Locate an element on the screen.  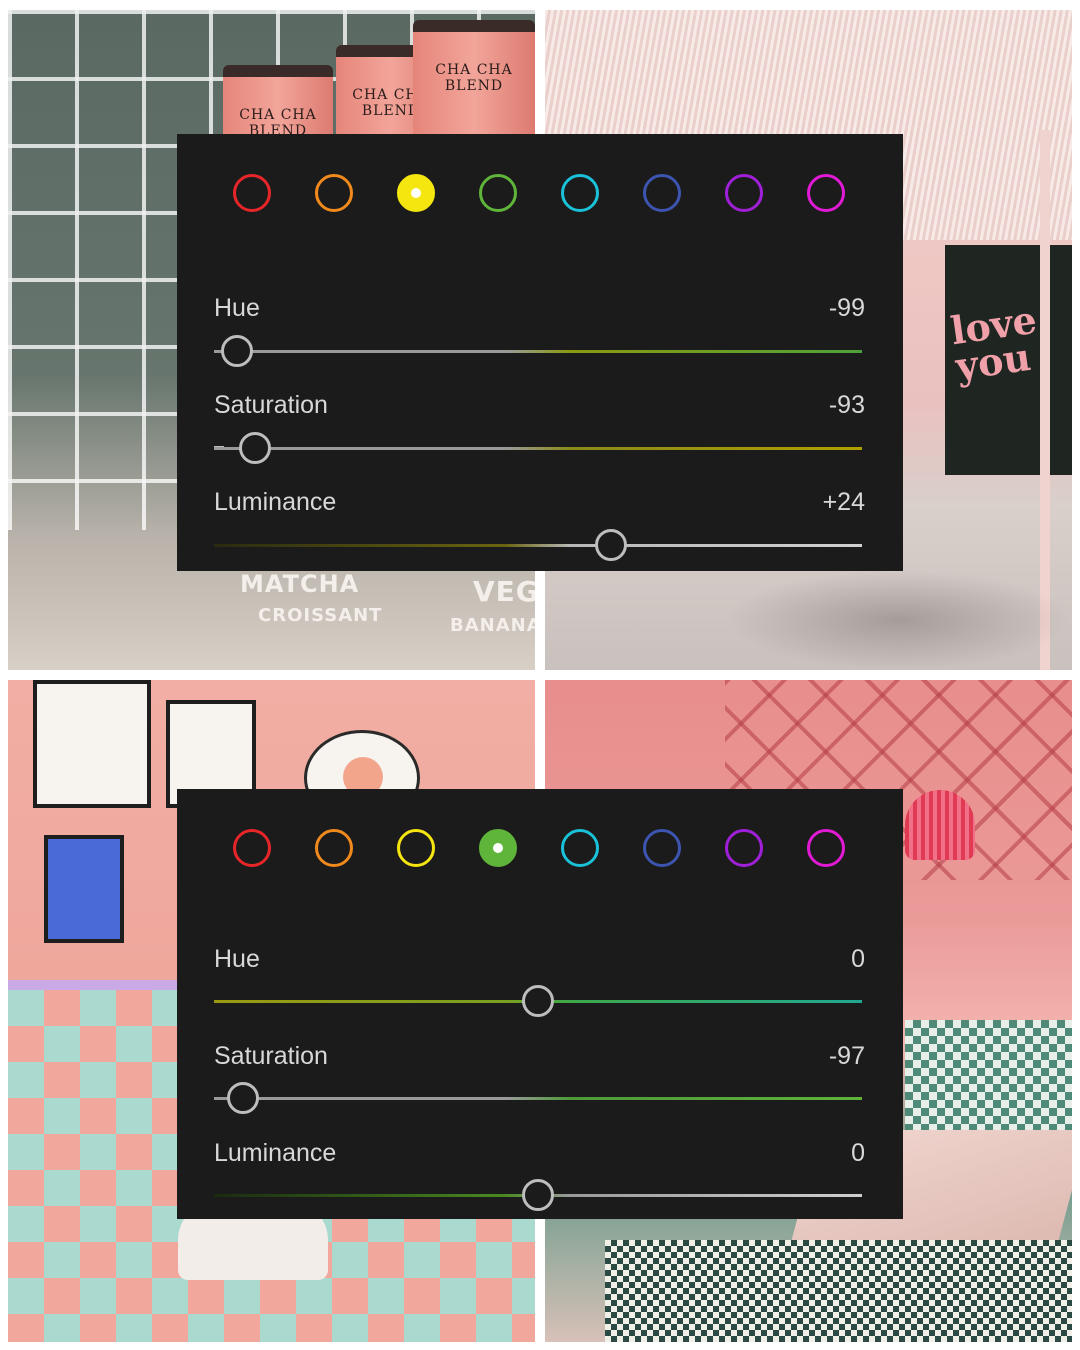
can-label: CHA CHA BLEND is located at coordinates (474, 78).